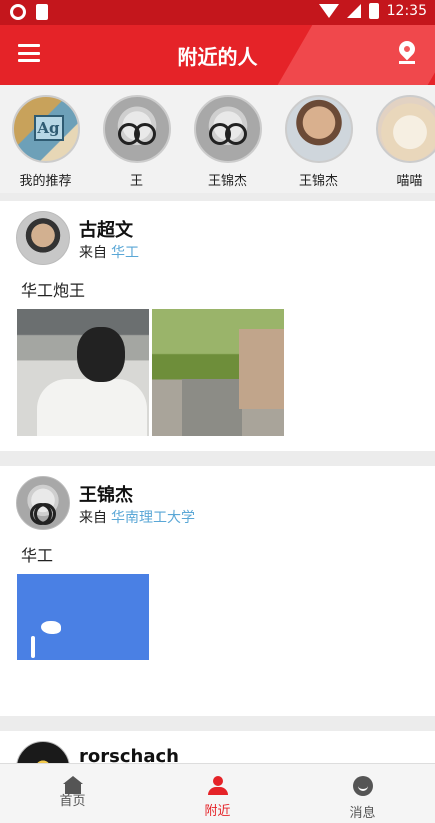  I want to click on status-bar: 12:35, so click(217, 12).